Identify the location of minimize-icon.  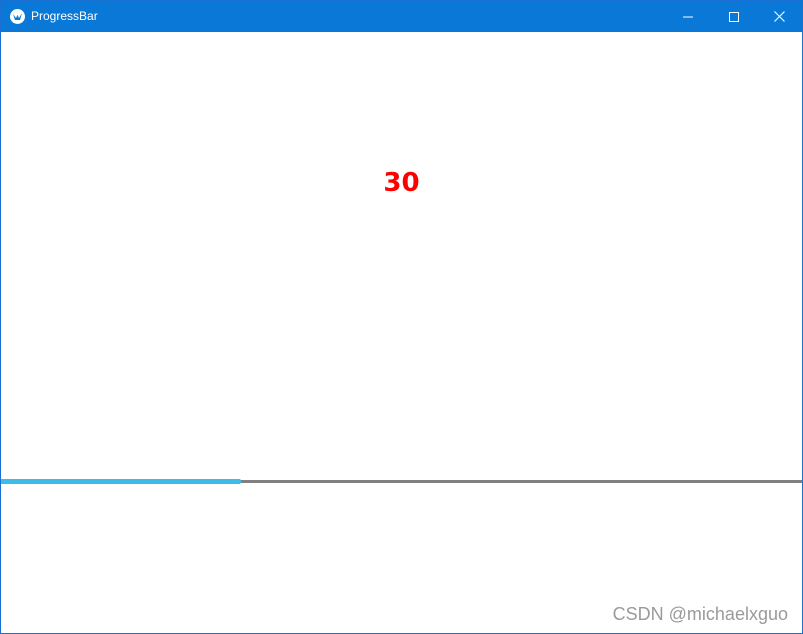
(688, 16).